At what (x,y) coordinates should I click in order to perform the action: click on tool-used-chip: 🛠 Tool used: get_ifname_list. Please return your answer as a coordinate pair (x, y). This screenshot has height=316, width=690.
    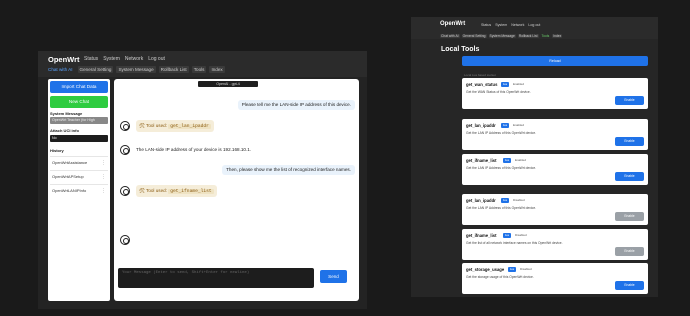
    Looking at the image, I should click on (176, 191).